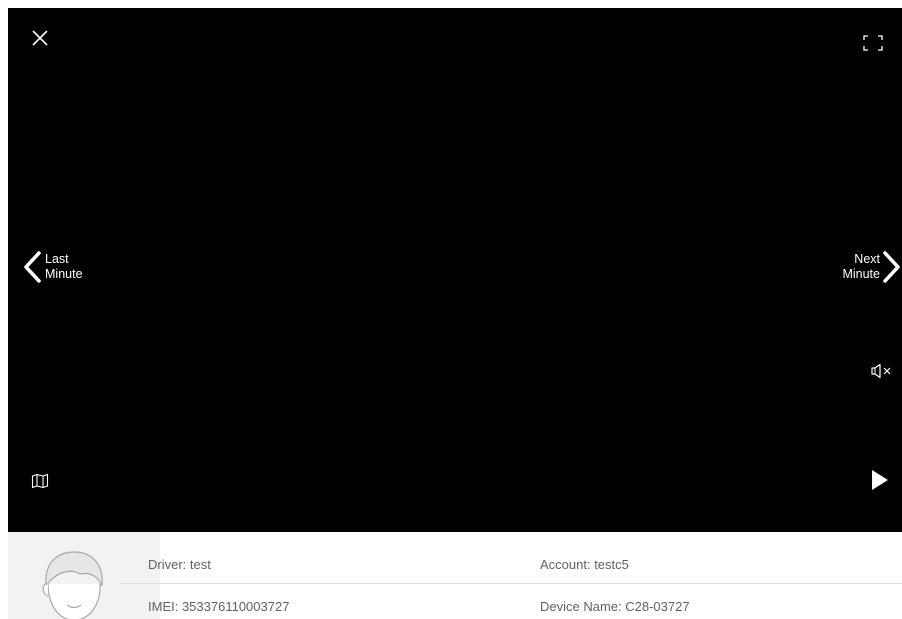 This screenshot has width=902, height=619. I want to click on last-minute-button: Last Minute, so click(52, 267).